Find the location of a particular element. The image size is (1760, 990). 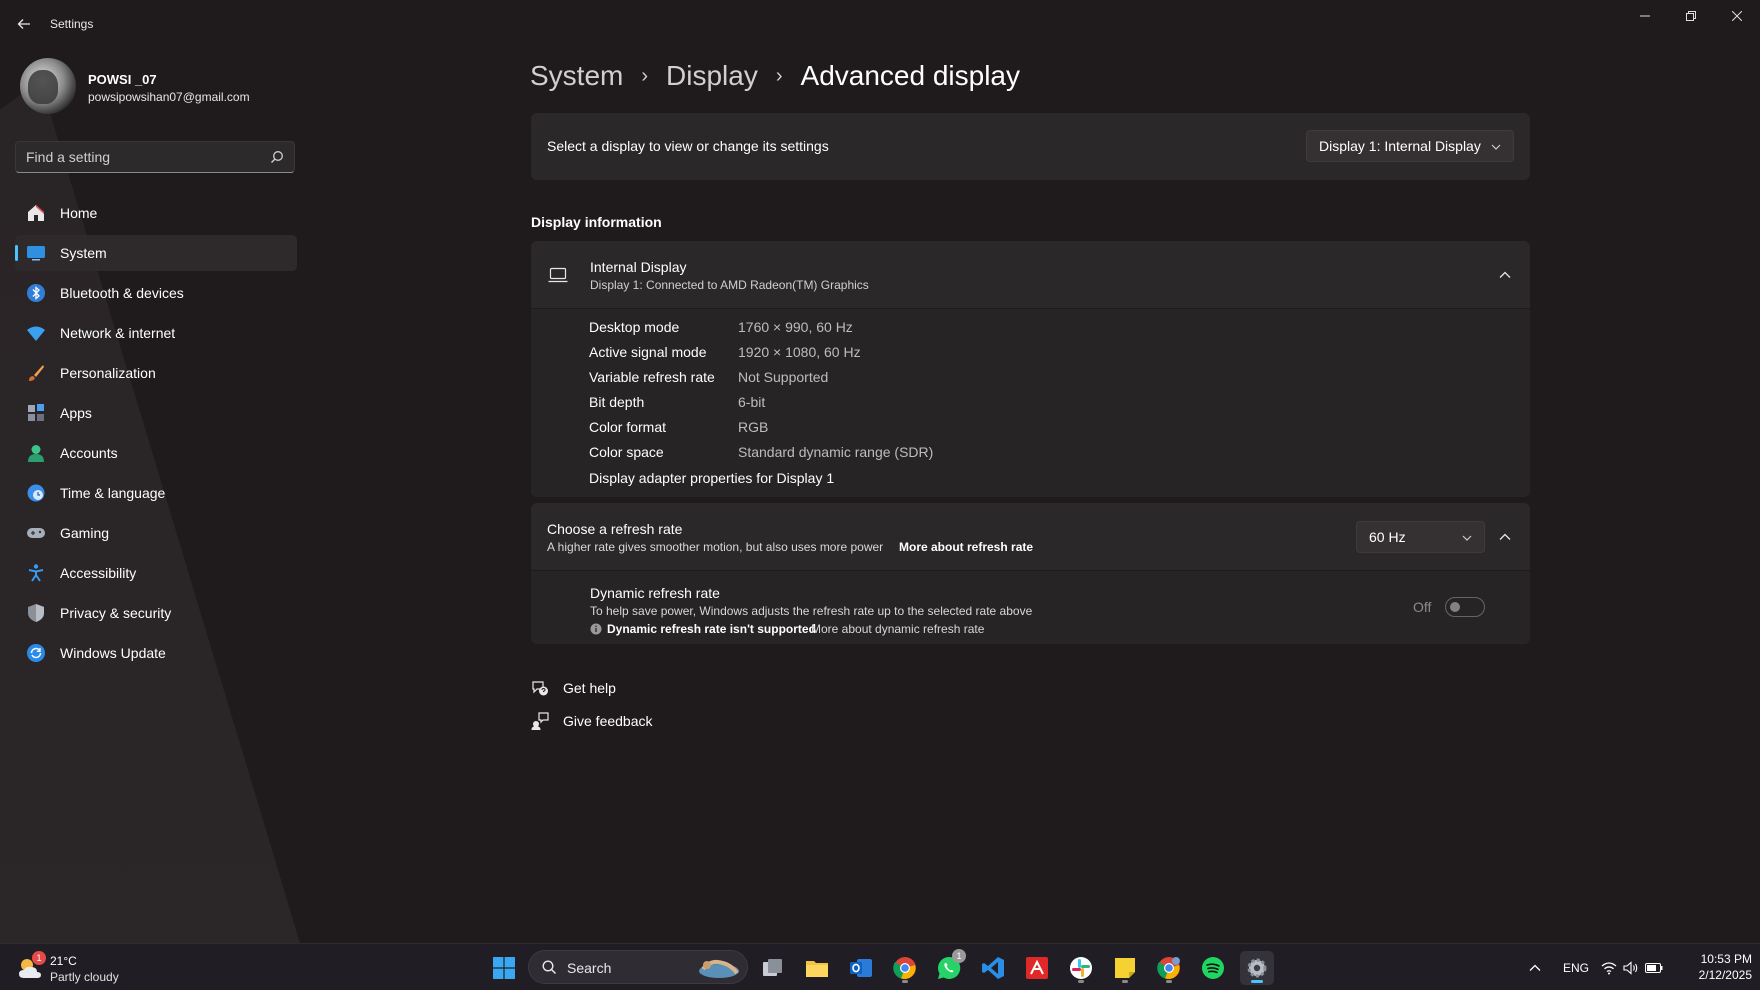

close-button is located at coordinates (1737, 16).